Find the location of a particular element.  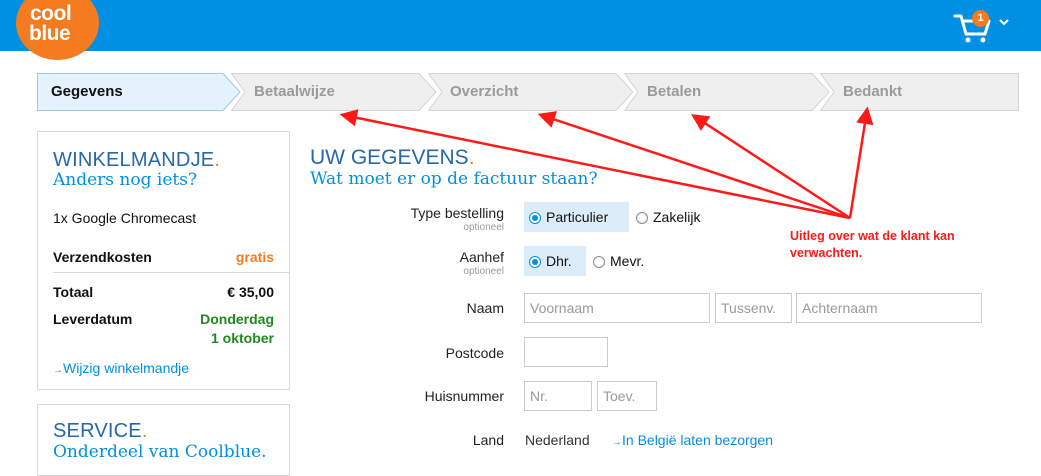

step-betalen: Betalen is located at coordinates (727, 92).